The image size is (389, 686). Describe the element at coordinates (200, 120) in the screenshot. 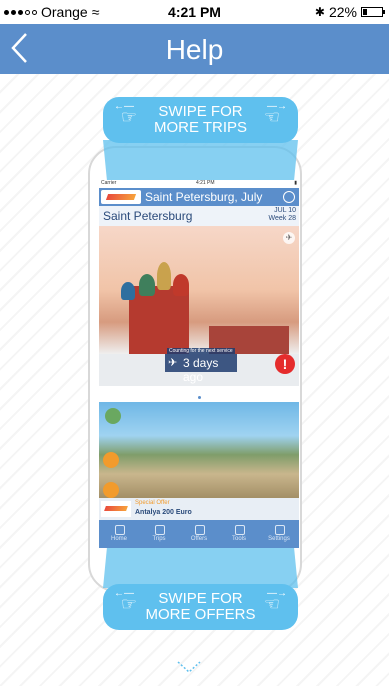

I see `swipe-trips-banner: ←— —→ ☞ ☜ SWIPE FOR MORE TRIPS` at that location.